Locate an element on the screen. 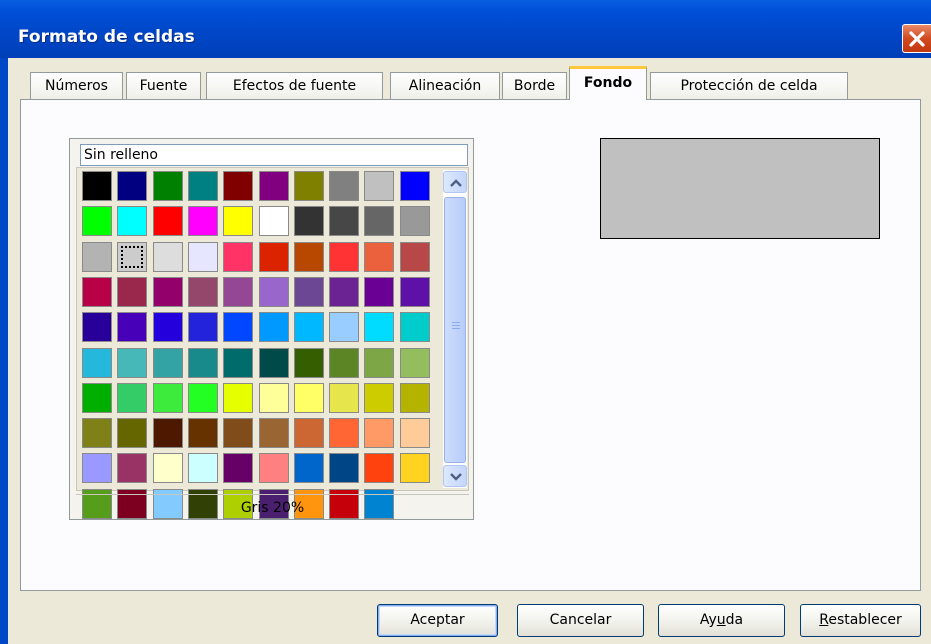 The image size is (931, 644). tab-fuente: Fuente is located at coordinates (163, 85).